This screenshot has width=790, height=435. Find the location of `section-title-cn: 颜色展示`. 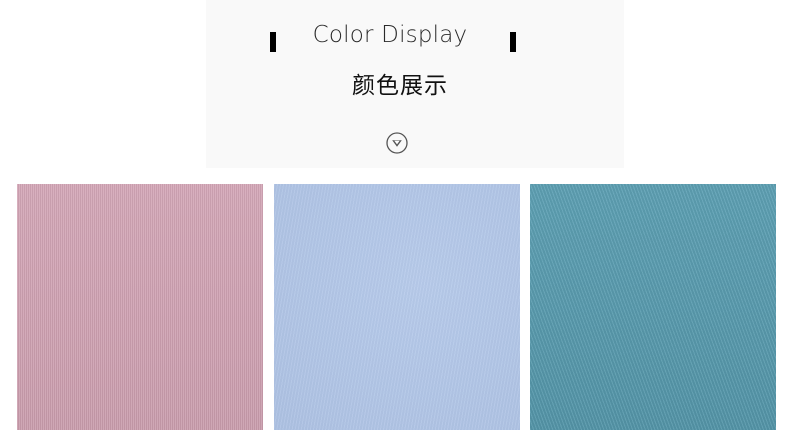

section-title-cn: 颜色展示 is located at coordinates (400, 86).